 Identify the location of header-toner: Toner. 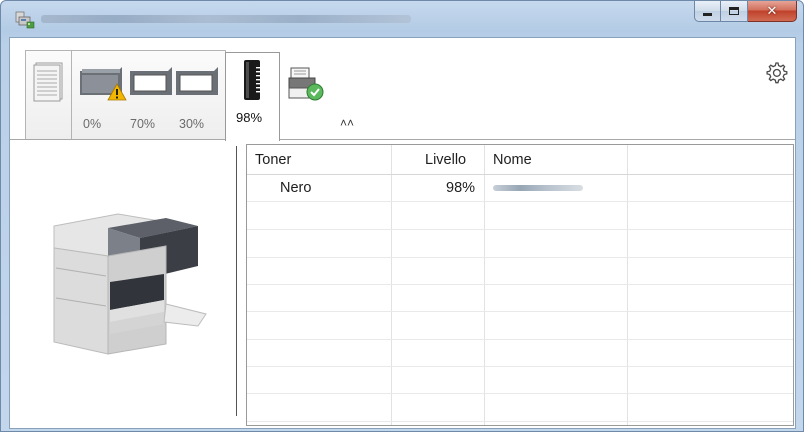
(273, 160).